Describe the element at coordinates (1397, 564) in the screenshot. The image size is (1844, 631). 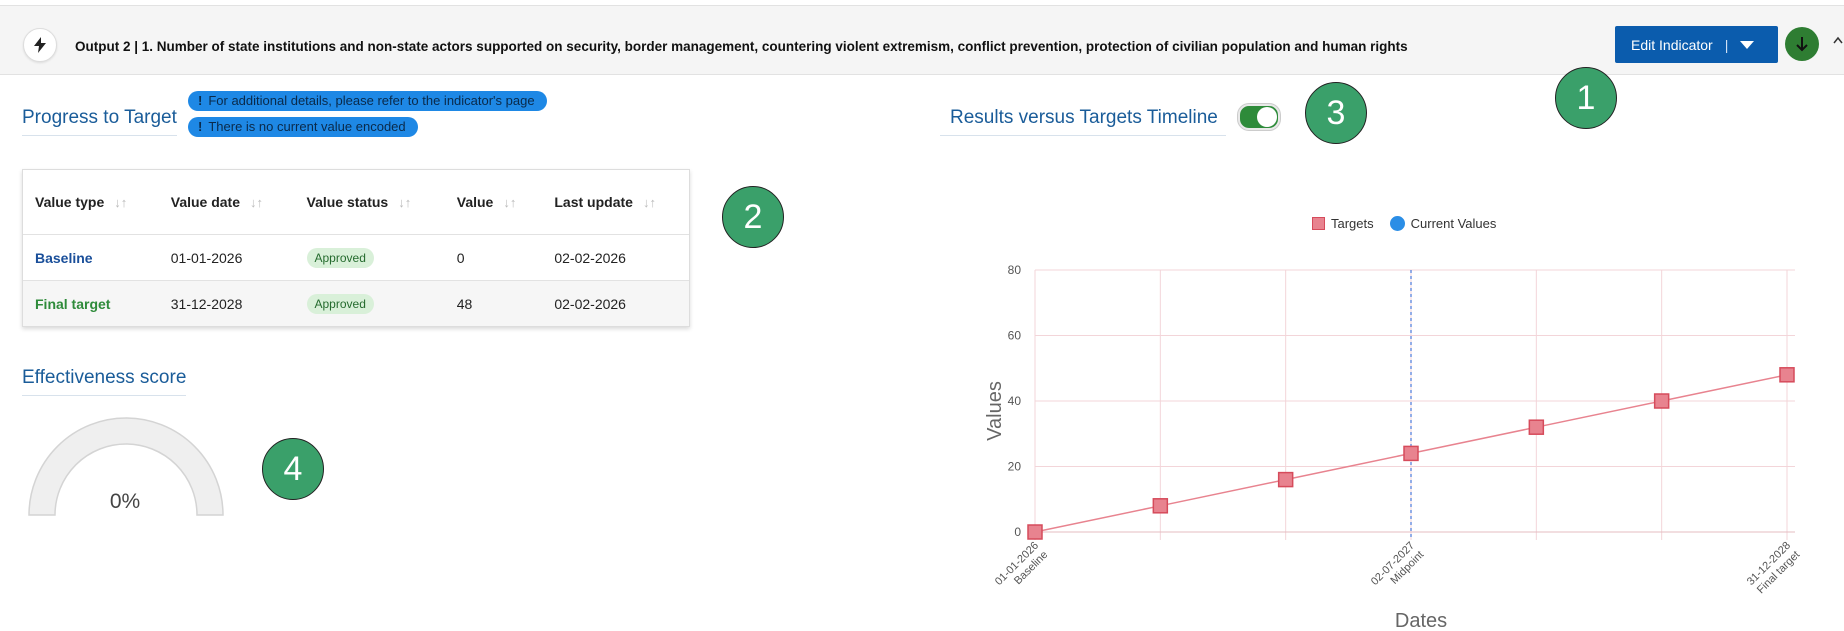
I see `x-tick-label: 02-07-2027Midpoint` at that location.